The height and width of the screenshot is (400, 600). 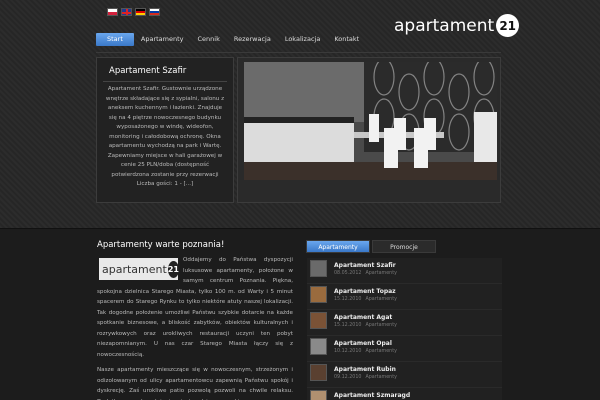 What do you see at coordinates (363, 317) in the screenshot?
I see `apartment-title: Apartament Agat` at bounding box center [363, 317].